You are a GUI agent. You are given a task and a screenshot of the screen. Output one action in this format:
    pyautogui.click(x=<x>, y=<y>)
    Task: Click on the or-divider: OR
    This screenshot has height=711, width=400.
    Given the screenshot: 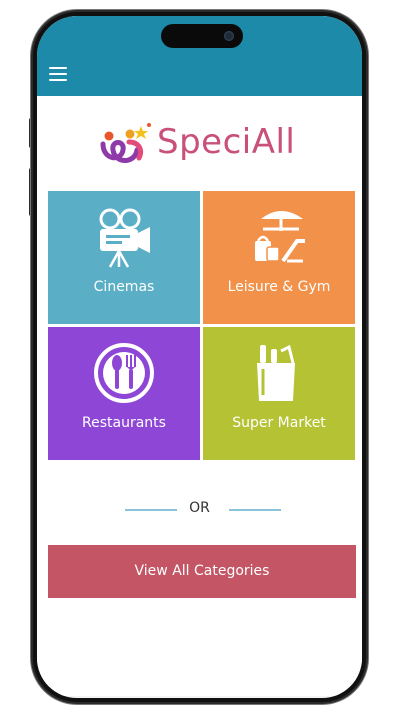 What is the action you would take?
    pyautogui.click(x=199, y=510)
    